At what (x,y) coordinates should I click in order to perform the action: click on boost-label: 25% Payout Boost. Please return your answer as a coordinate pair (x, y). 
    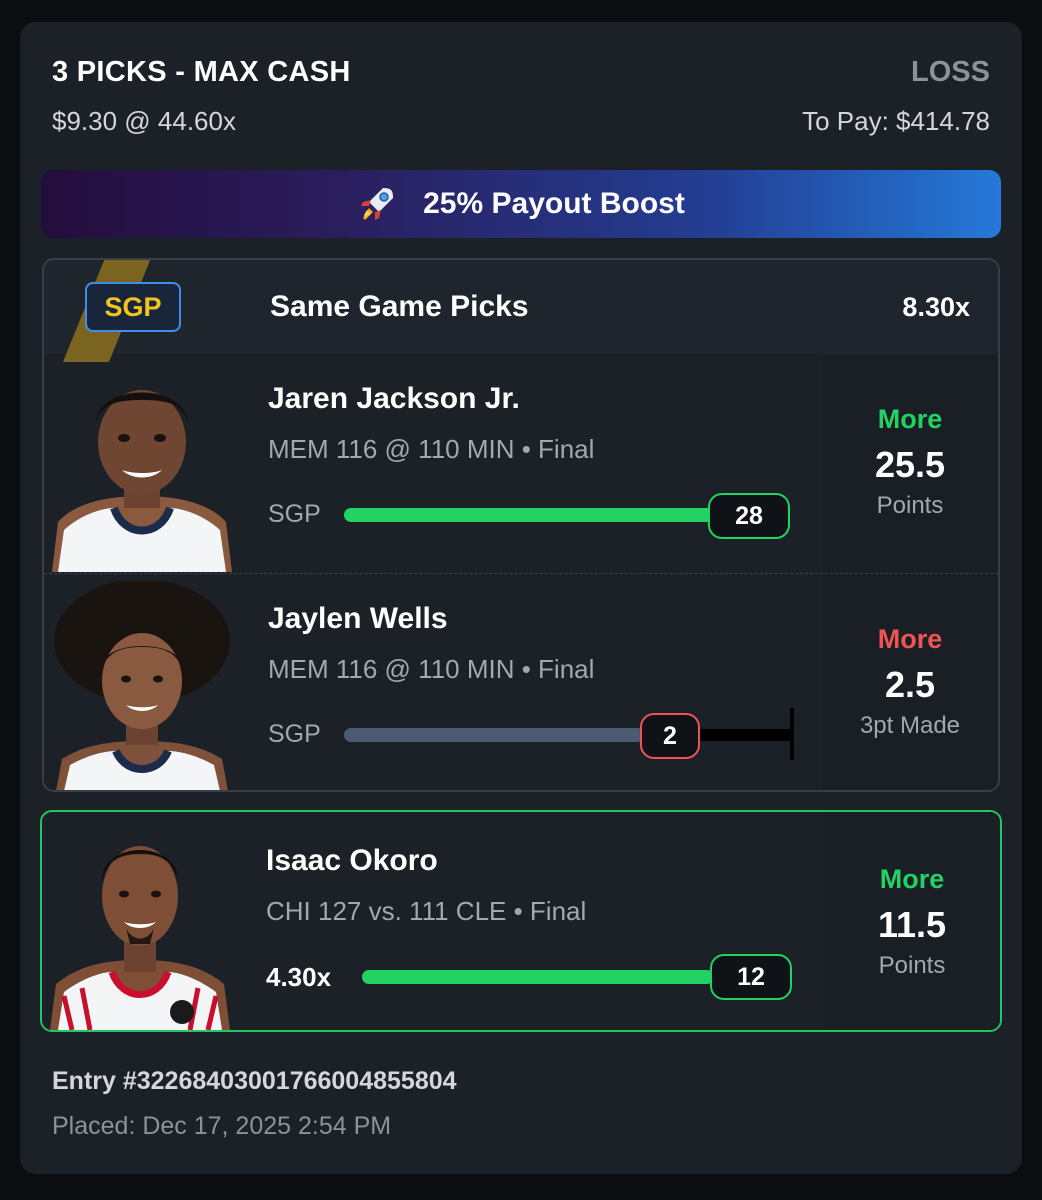
    Looking at the image, I should click on (554, 203).